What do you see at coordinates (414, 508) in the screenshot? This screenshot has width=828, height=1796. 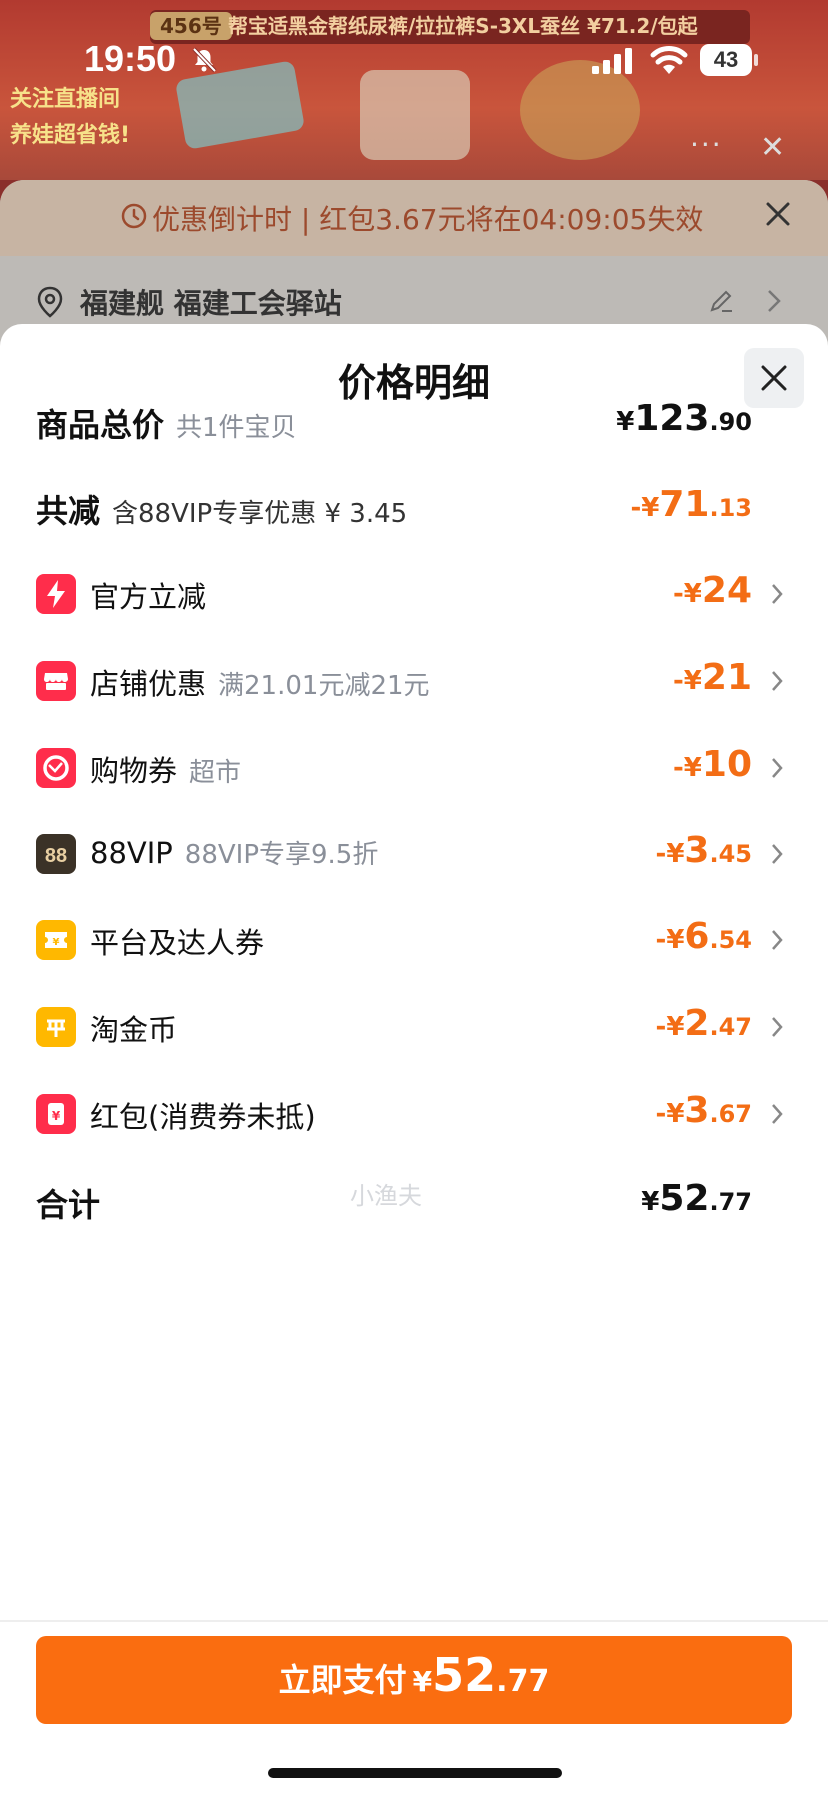 I see `total-reduction-row: 共减 含88VIP专享优惠 ¥ 3.45 -¥71.13` at bounding box center [414, 508].